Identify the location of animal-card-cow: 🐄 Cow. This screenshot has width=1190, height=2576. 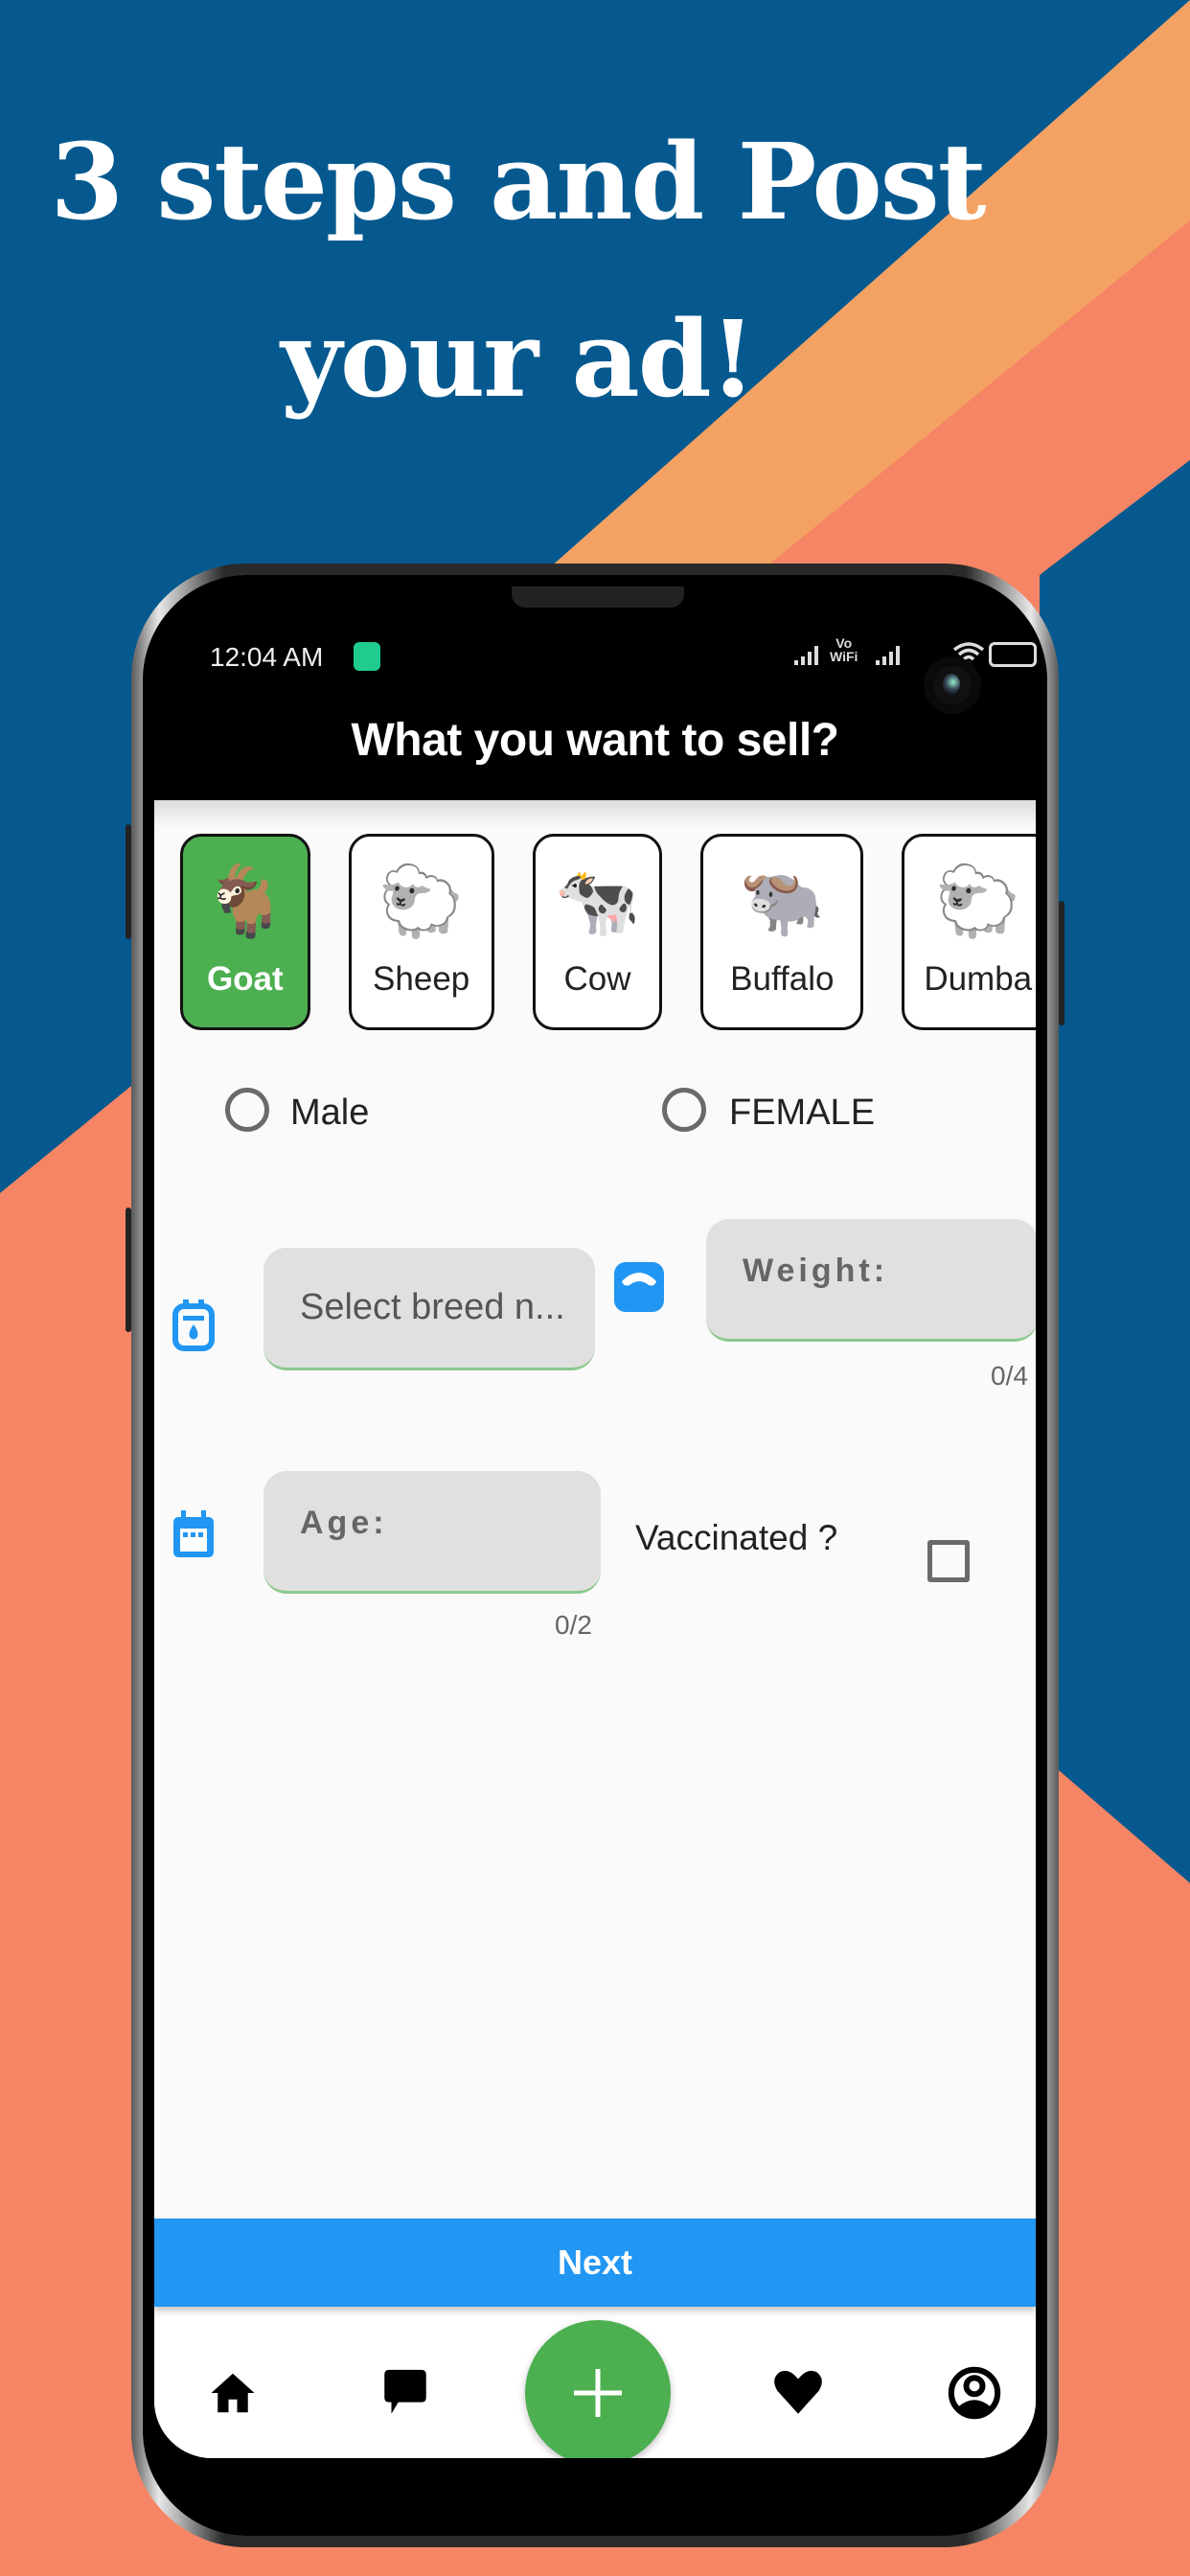
(598, 932).